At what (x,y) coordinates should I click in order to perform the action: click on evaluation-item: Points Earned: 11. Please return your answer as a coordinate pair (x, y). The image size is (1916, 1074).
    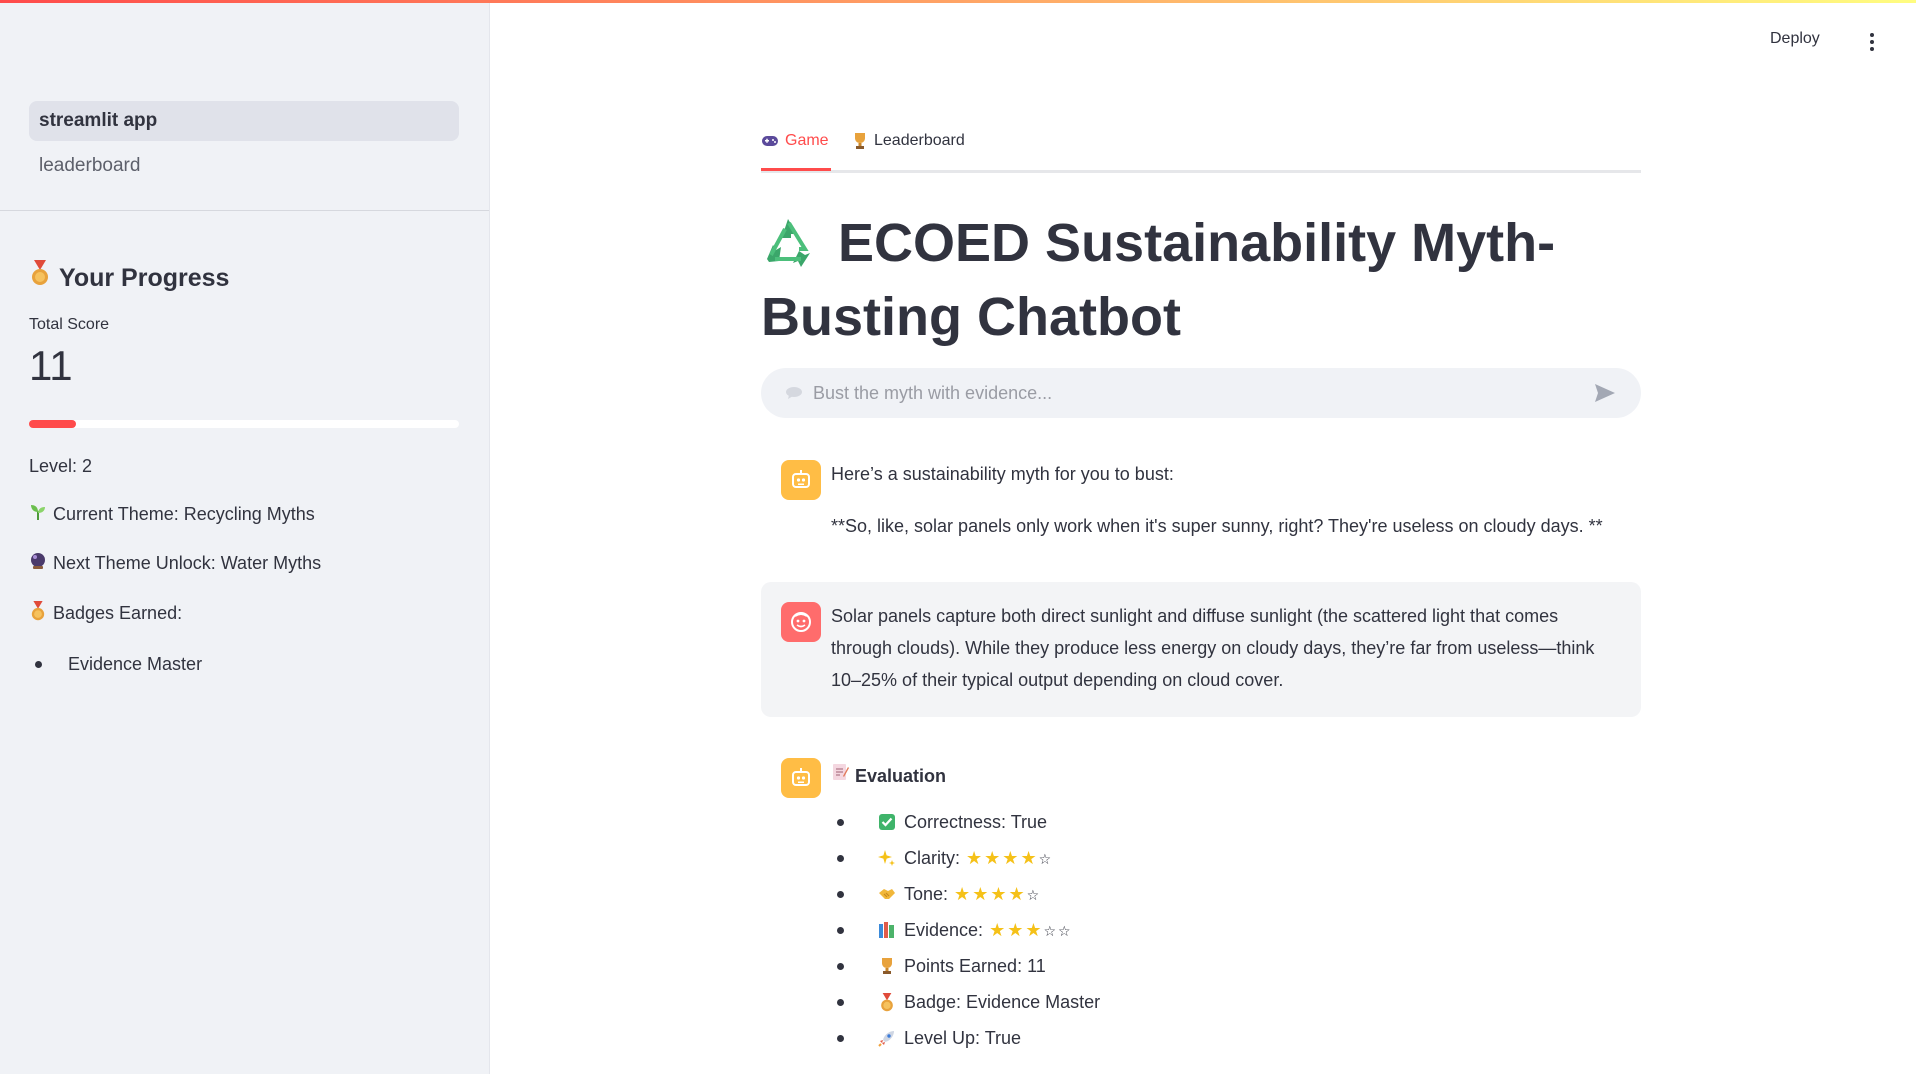
    Looking at the image, I should click on (1226, 966).